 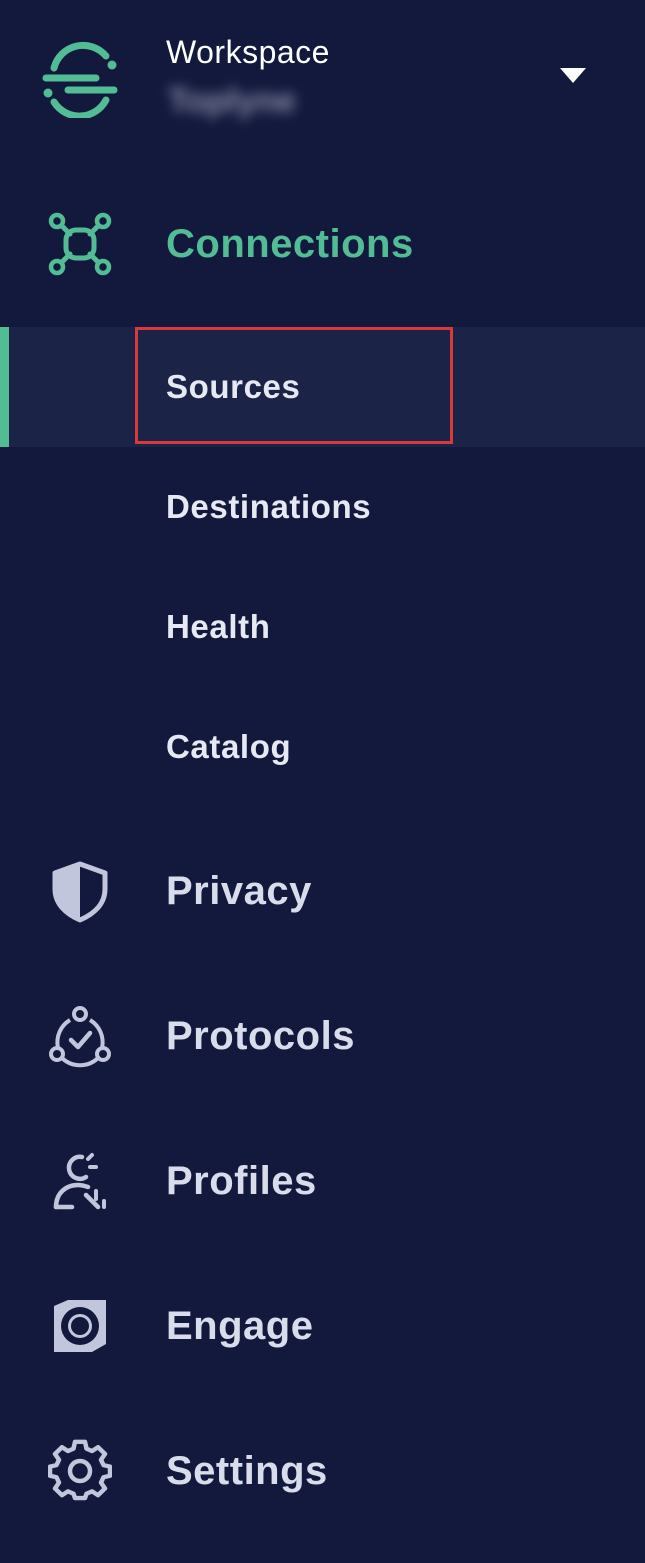 I want to click on profiles-person-icon, so click(x=79, y=1181).